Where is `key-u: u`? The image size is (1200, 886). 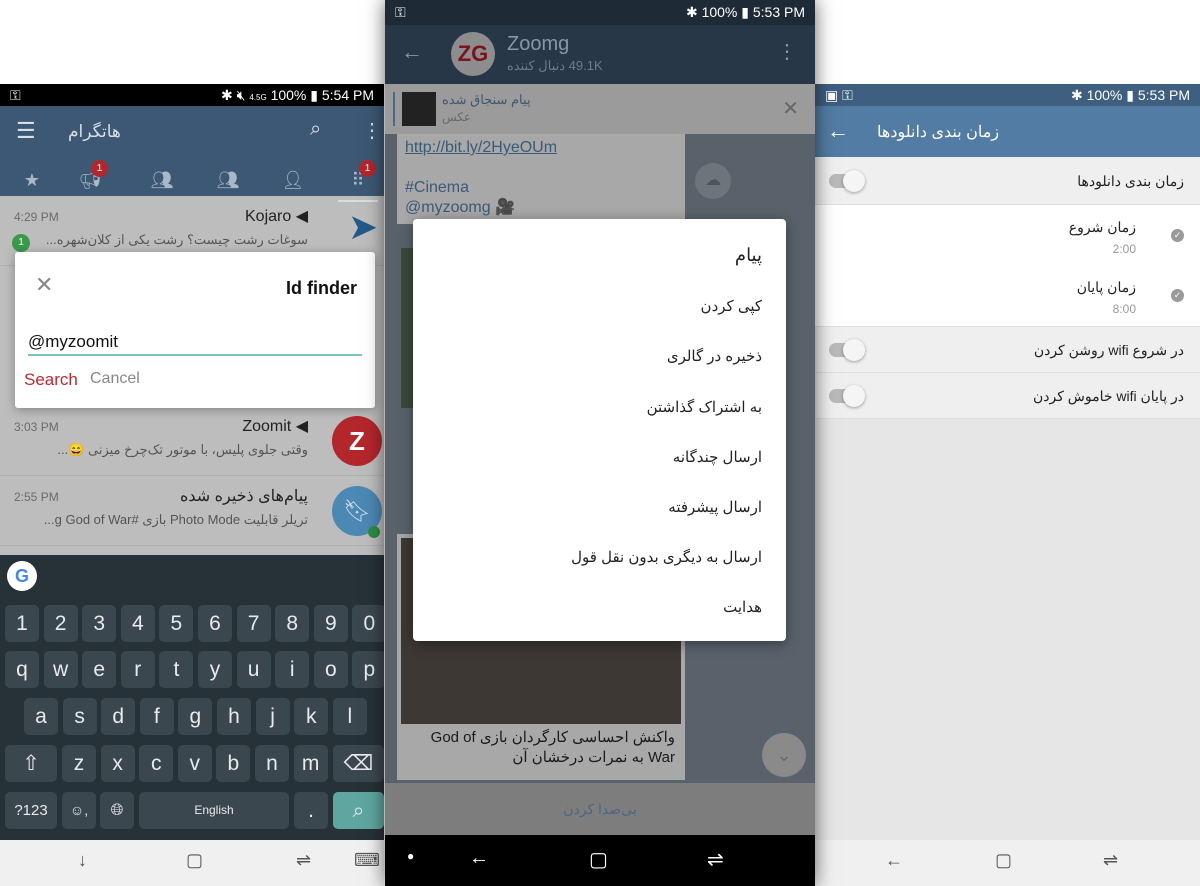 key-u: u is located at coordinates (253, 669).